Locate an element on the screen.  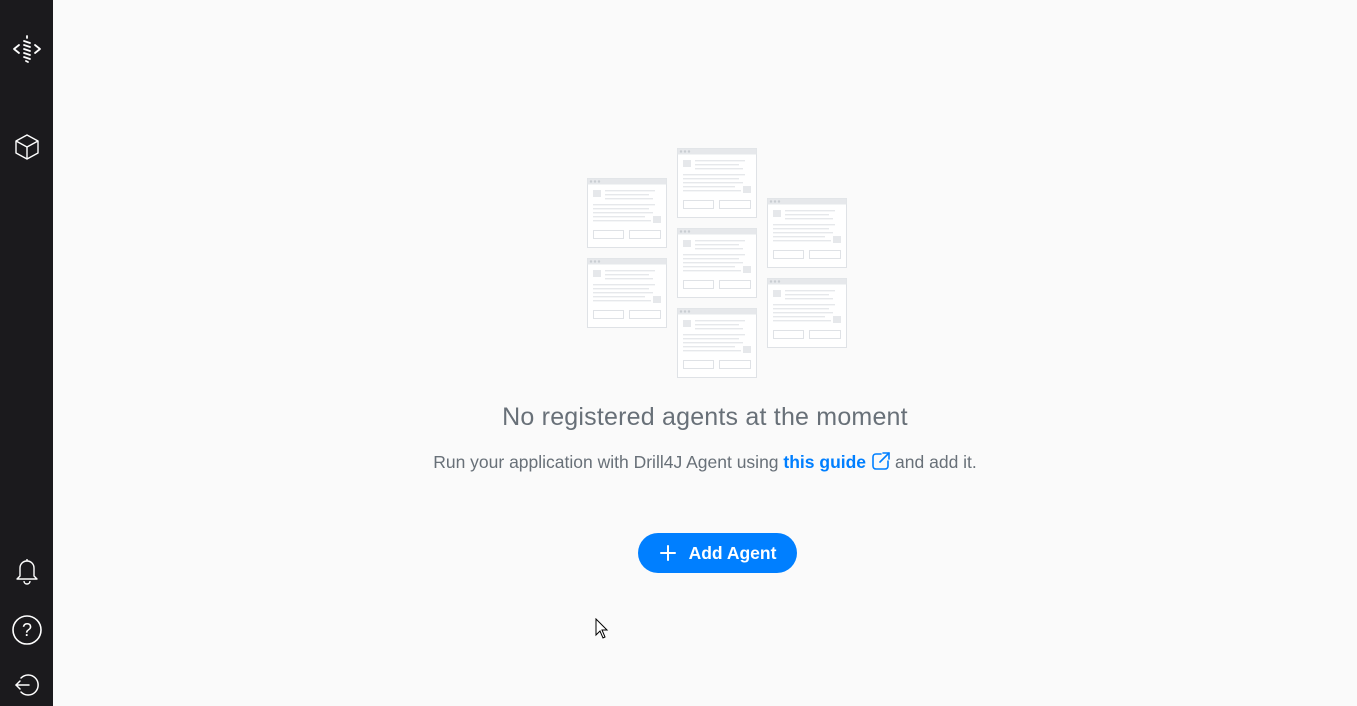
logo-button is located at coordinates (26, 49).